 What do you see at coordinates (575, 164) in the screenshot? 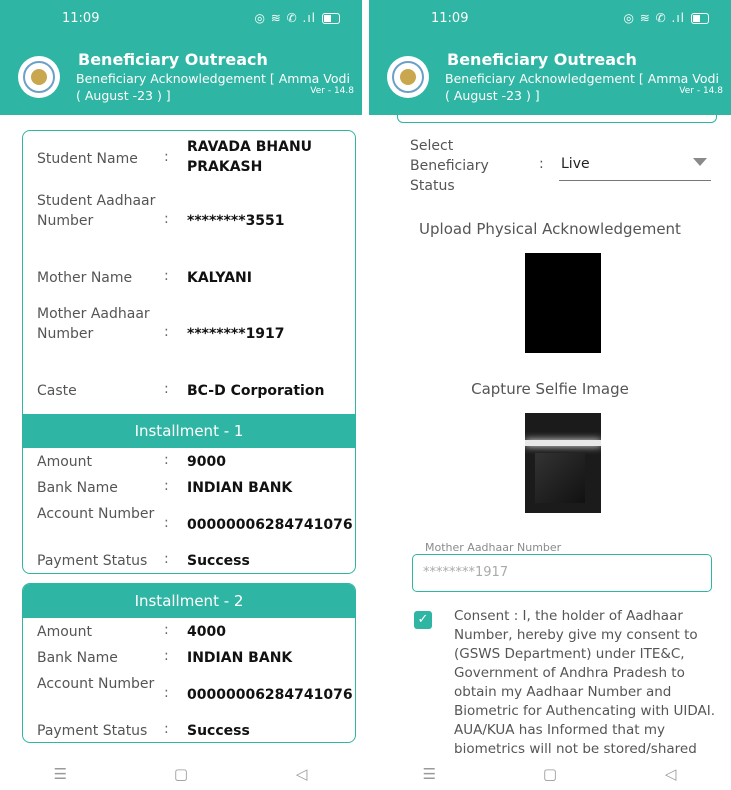
I see `dropdown-value: Live` at bounding box center [575, 164].